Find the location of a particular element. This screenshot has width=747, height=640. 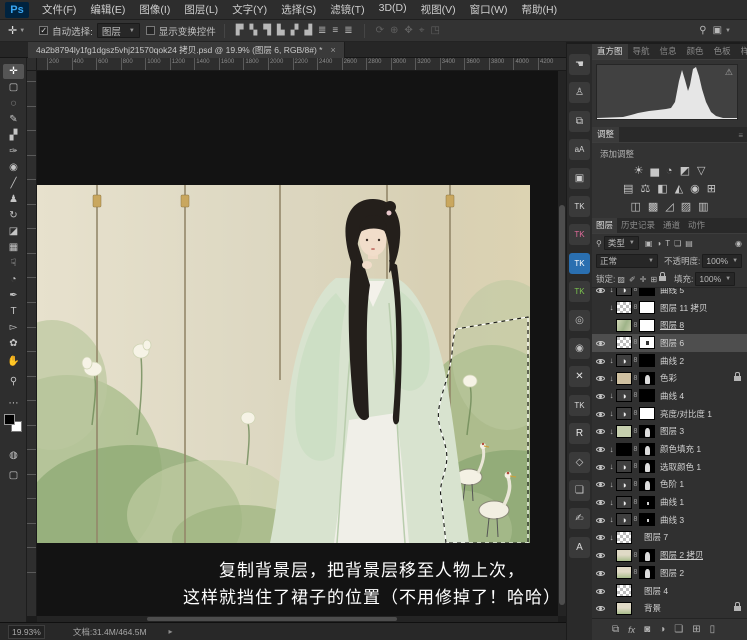

layer-row: ↓ ◑ 8 选取颜色 1 is located at coordinates (669, 467).